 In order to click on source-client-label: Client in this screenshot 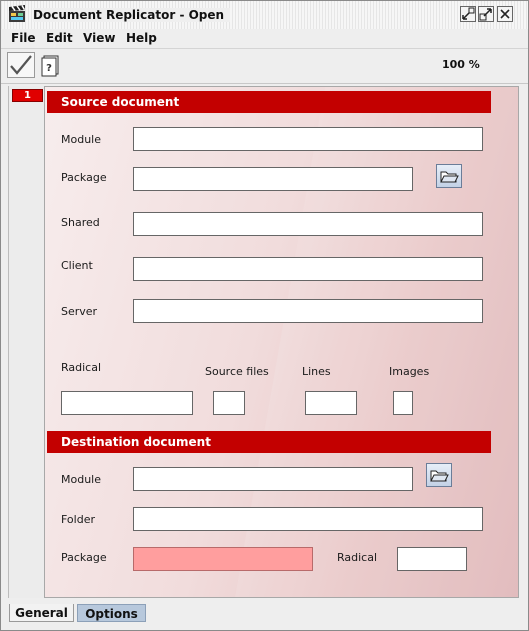, I will do `click(77, 265)`.